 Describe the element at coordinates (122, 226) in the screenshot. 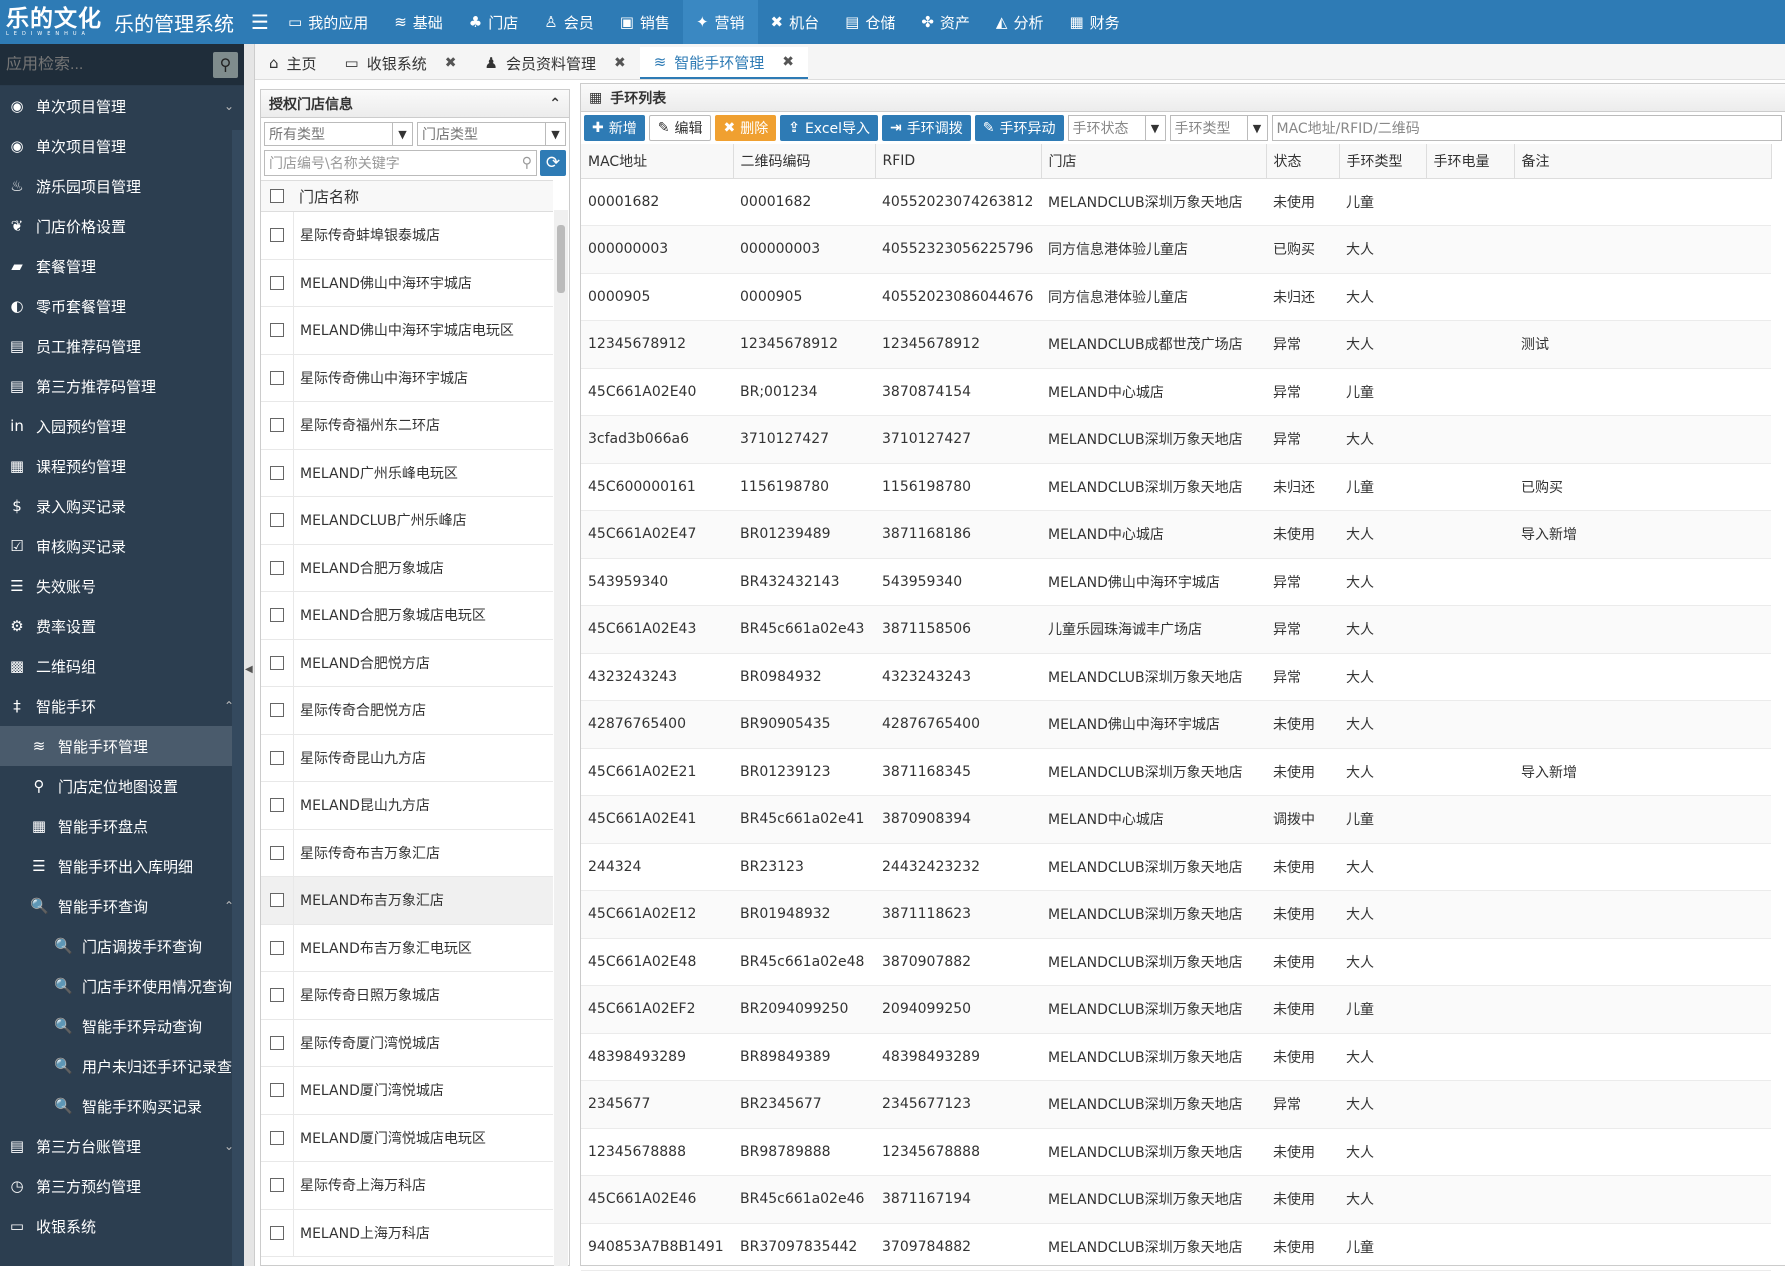

I see `sidebar-item-3: ❦ 门店价格设置` at that location.